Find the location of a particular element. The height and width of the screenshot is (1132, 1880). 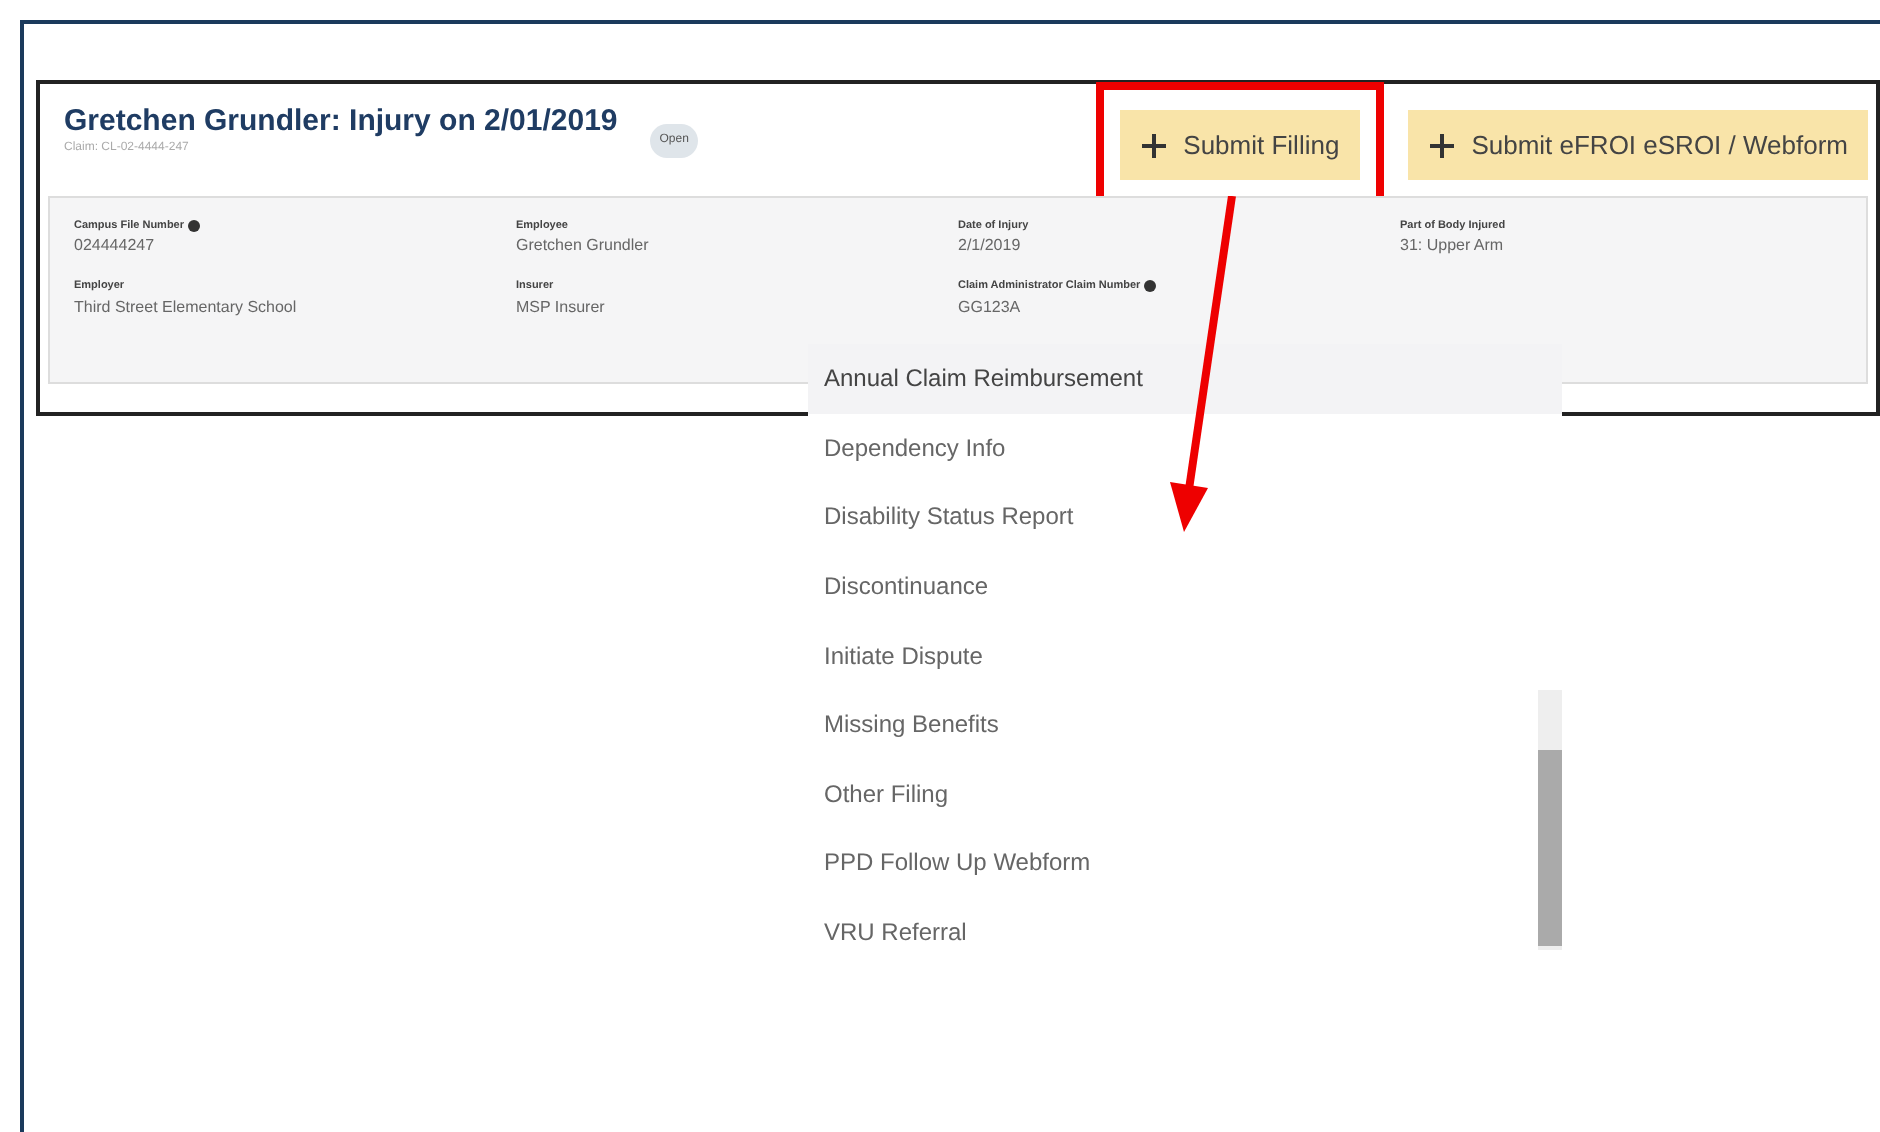

field-value: 2/1/2019 is located at coordinates (990, 246).